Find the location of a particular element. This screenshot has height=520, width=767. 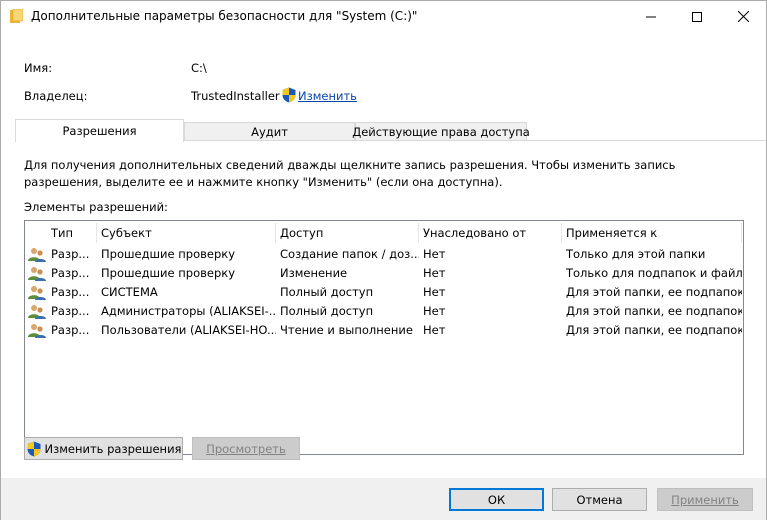

ok-button: ОК is located at coordinates (496, 499).